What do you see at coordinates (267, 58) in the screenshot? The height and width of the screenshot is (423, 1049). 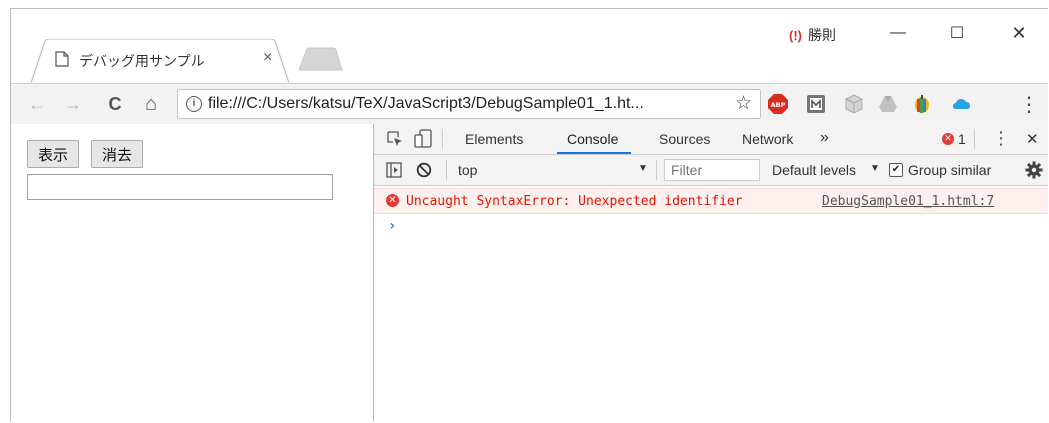 I see `tab-close-icon: ×` at bounding box center [267, 58].